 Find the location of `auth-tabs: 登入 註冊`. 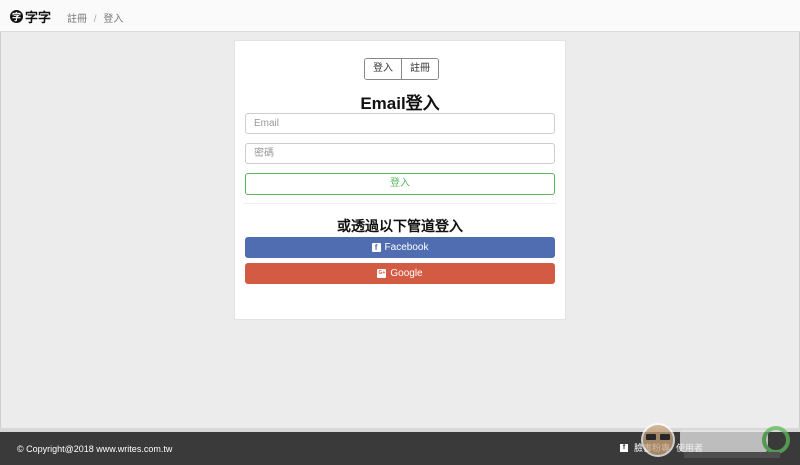

auth-tabs: 登入 註冊 is located at coordinates (401, 69).